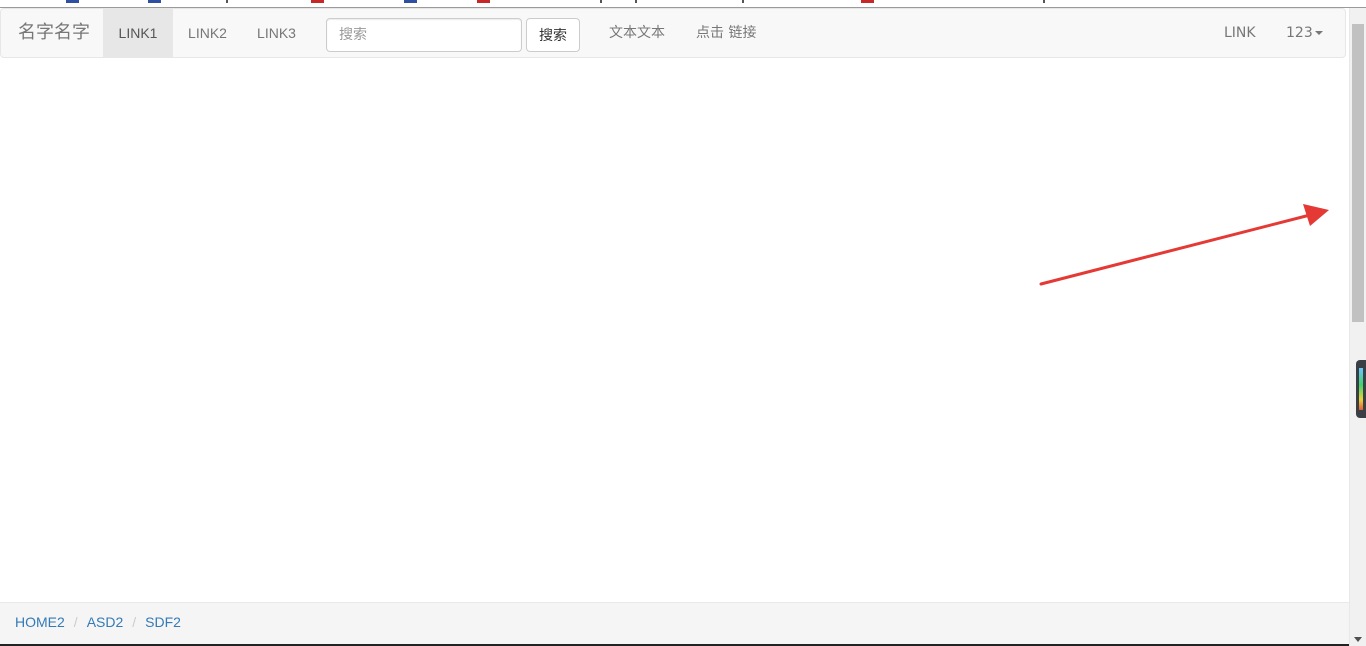 The height and width of the screenshot is (646, 1366). What do you see at coordinates (1184, 245) in the screenshot?
I see `annotation-arrow-icon` at bounding box center [1184, 245].